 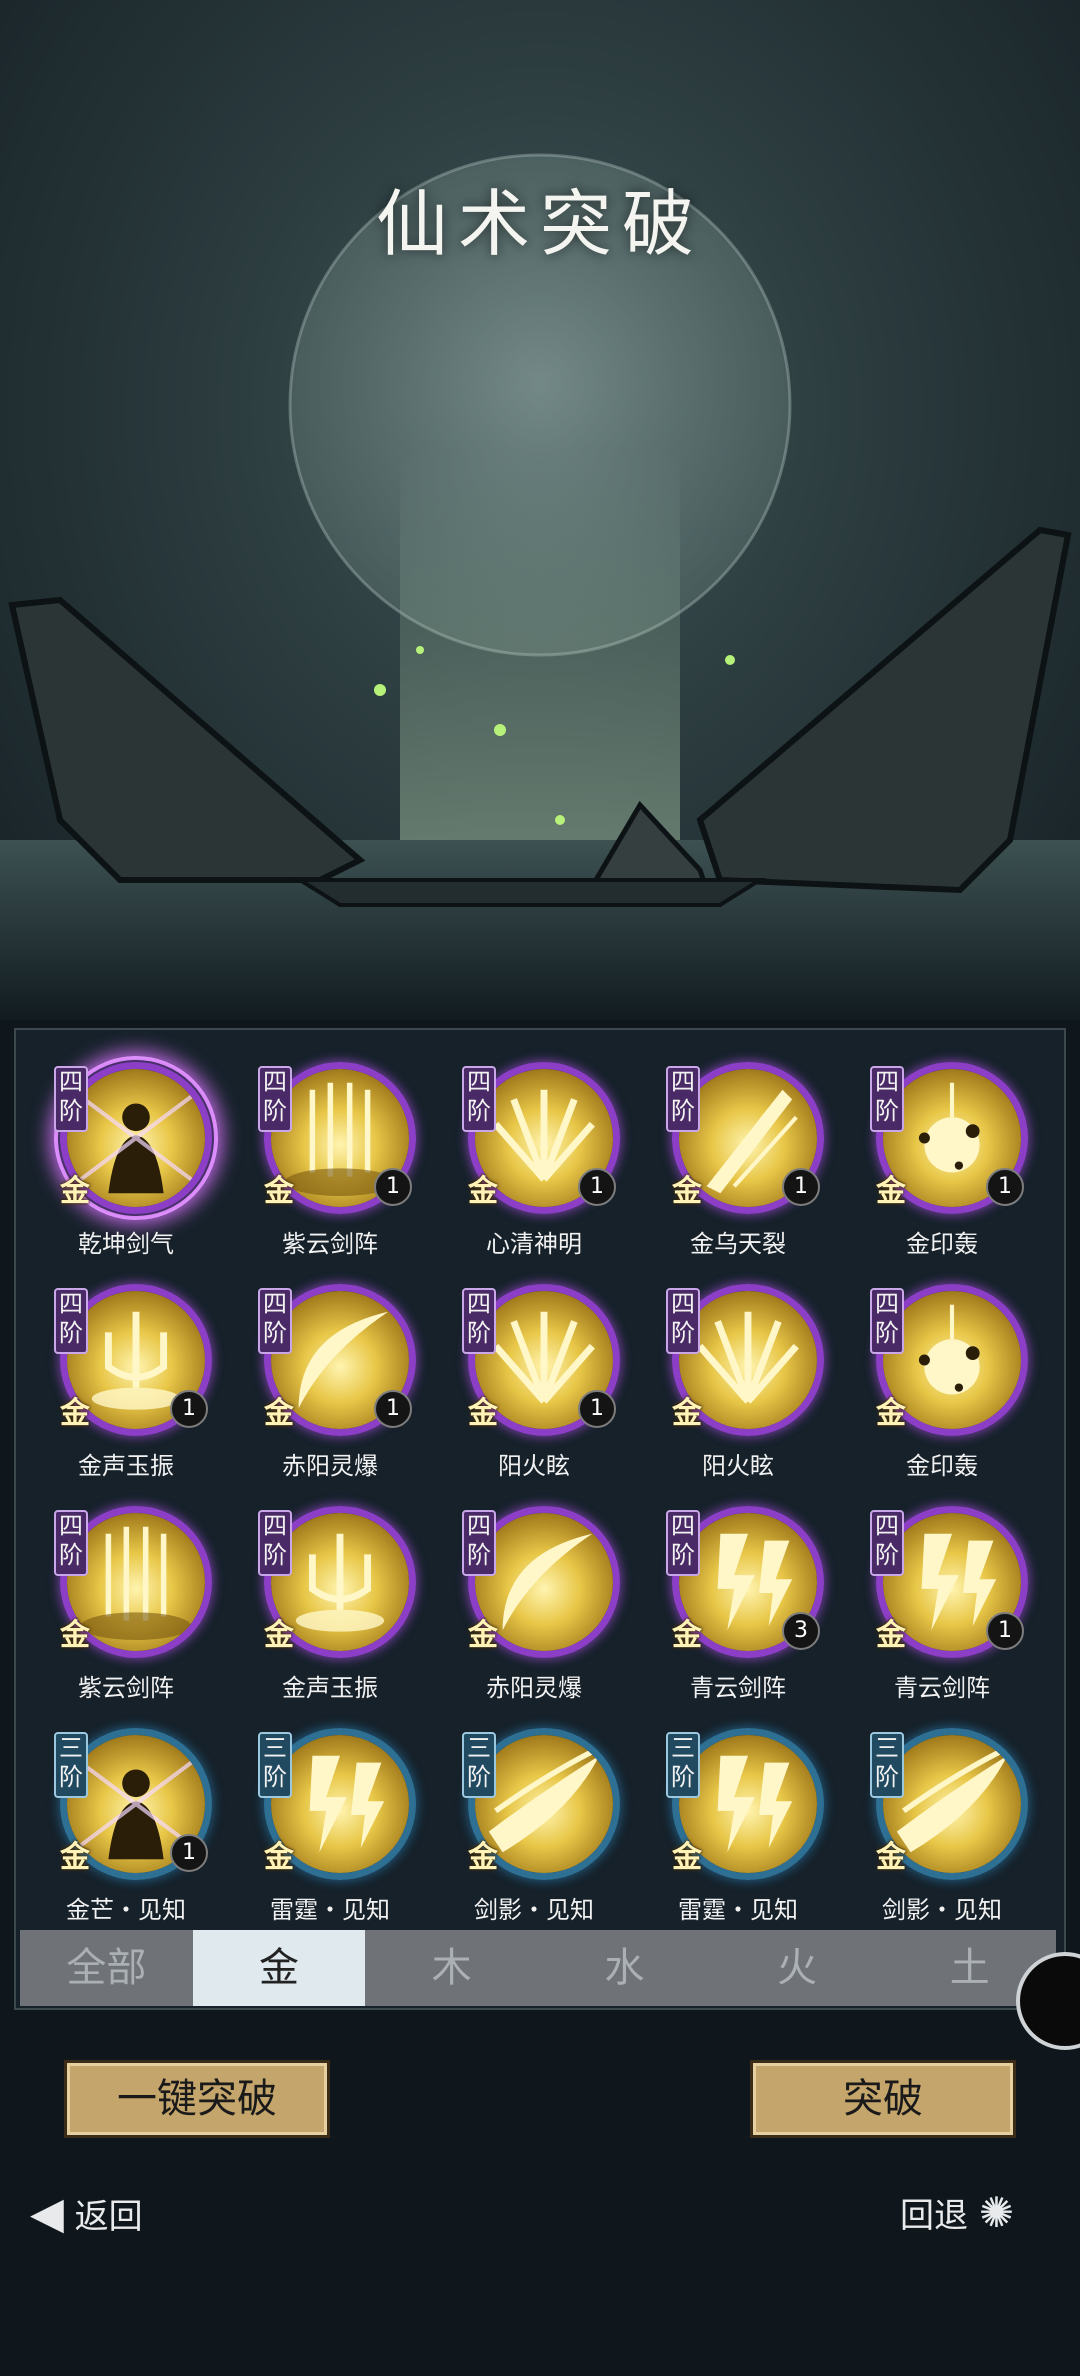 I want to click on skill-card: 四阶 金 1 金乌天裂, so click(x=738, y=1149).